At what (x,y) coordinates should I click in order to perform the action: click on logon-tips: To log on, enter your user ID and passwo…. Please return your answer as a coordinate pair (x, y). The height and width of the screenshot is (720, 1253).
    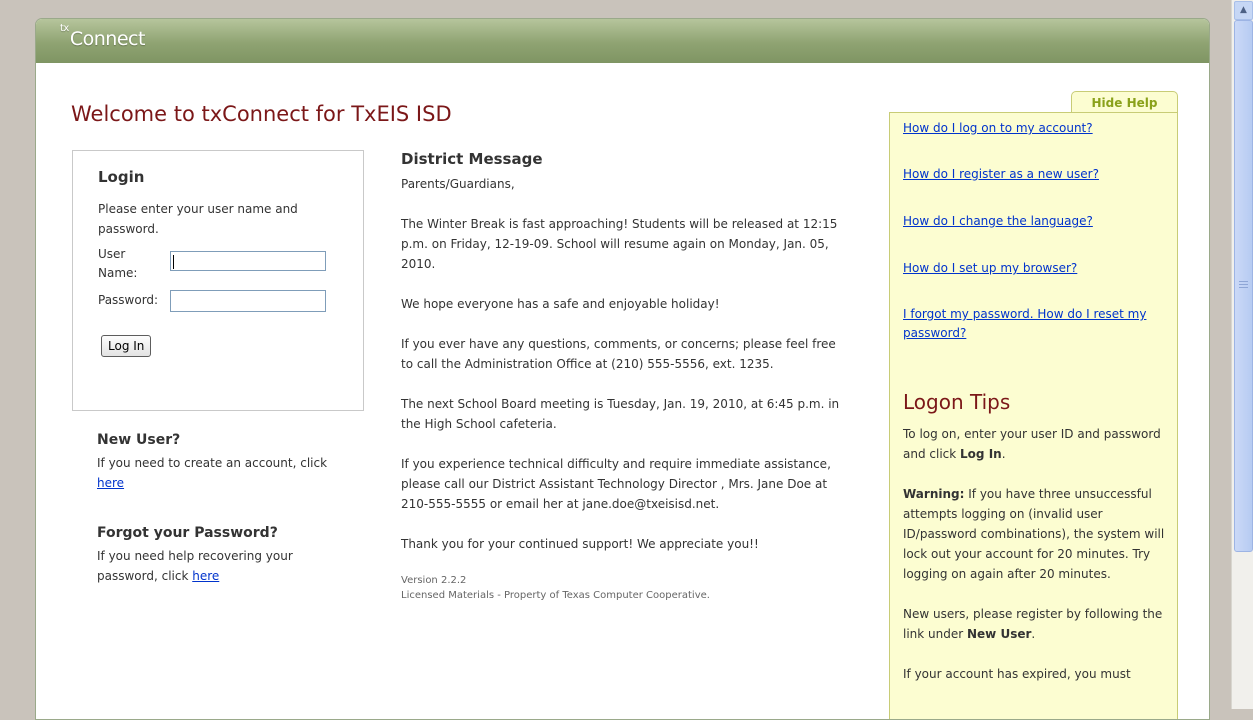
    Looking at the image, I should click on (1037, 564).